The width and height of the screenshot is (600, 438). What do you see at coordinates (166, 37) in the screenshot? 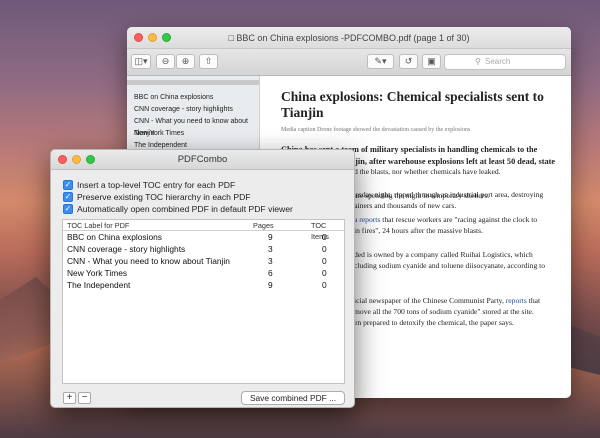
I see `zoom-button` at bounding box center [166, 37].